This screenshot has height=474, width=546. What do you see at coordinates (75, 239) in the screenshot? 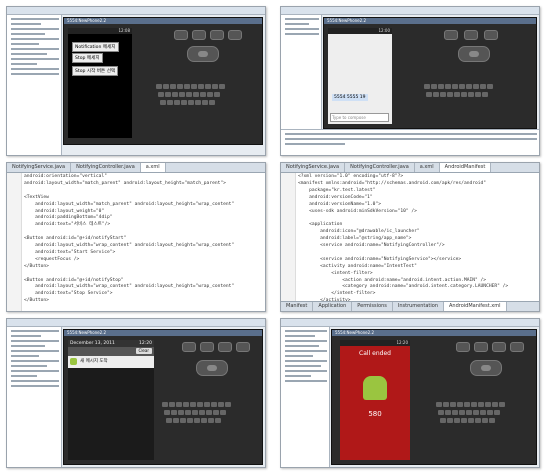
I see `code-line: <Button android:id="@+id/notifyStart"` at bounding box center [75, 239].